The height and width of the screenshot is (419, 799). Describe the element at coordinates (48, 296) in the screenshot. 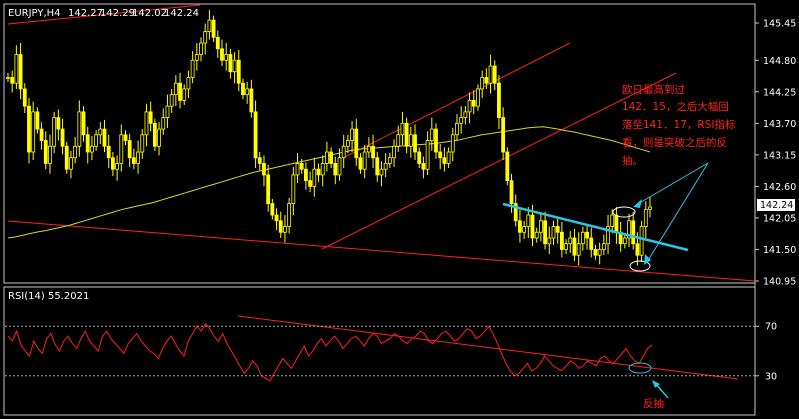

I see `rsi-title: RSI(14) 55.2021` at that location.